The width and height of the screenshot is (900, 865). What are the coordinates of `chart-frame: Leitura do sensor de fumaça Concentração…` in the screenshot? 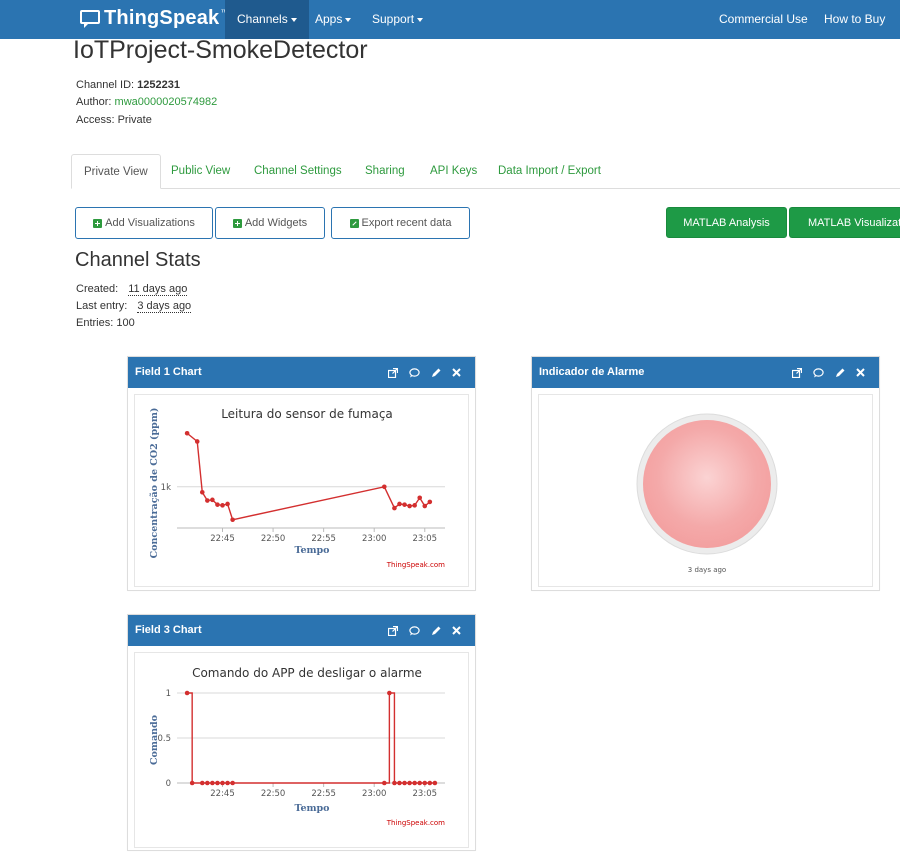 It's located at (301, 490).